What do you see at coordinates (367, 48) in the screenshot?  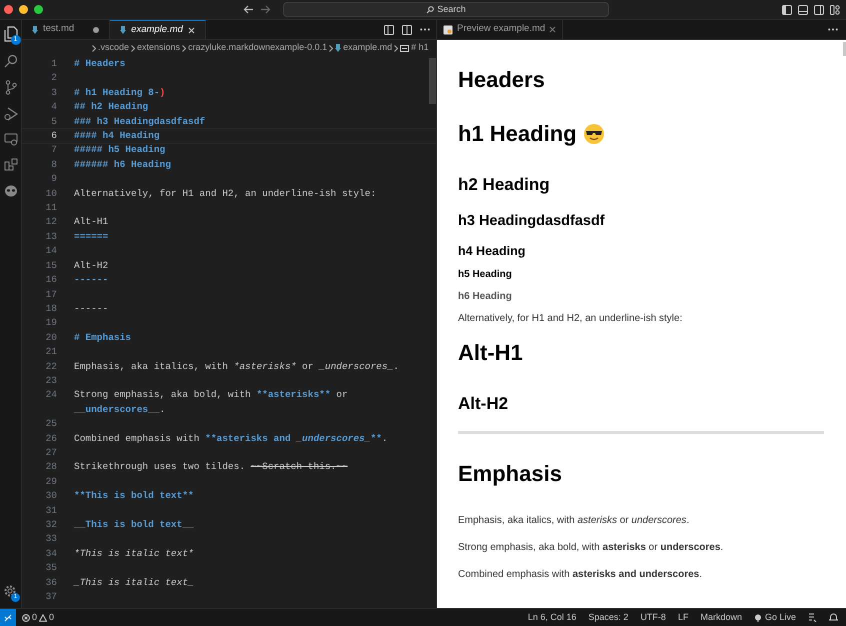 I see `breadcrumb-item: example.md` at bounding box center [367, 48].